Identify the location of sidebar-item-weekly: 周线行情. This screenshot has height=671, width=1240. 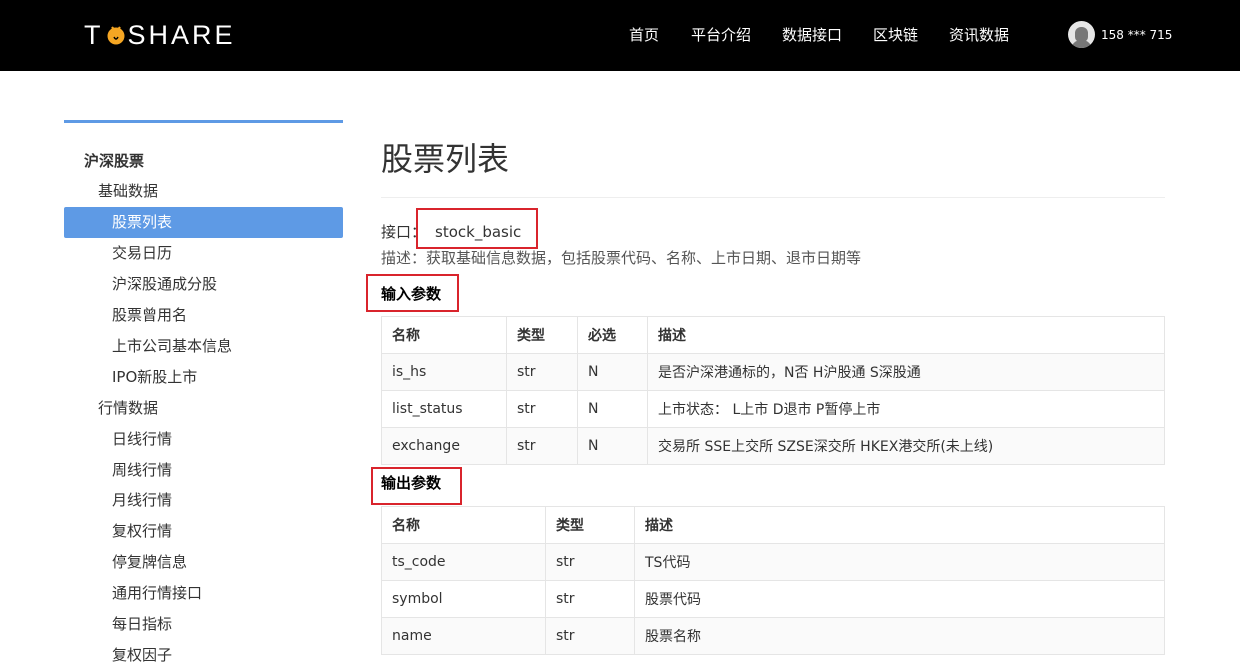
(203, 470).